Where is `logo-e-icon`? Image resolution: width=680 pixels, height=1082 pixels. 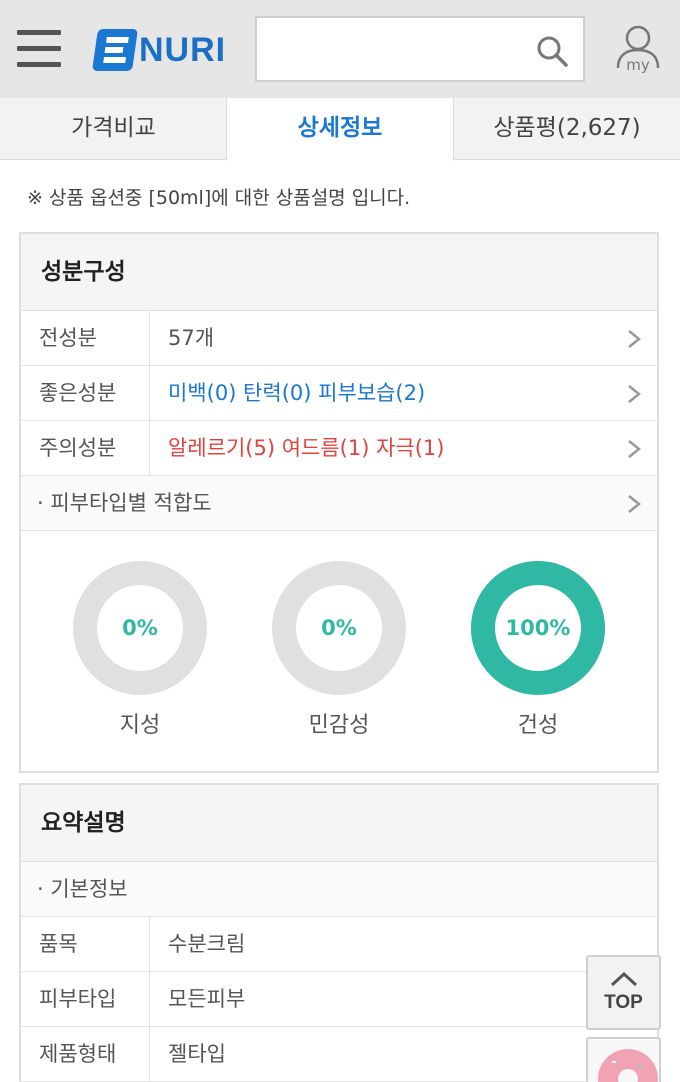 logo-e-icon is located at coordinates (115, 50).